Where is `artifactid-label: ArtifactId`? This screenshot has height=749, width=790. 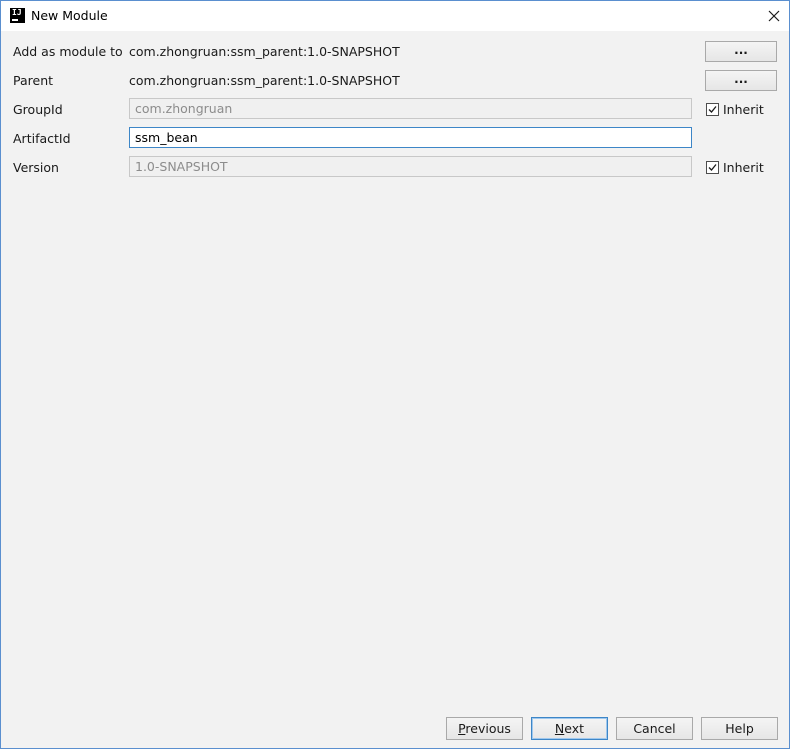 artifactid-label: ArtifactId is located at coordinates (42, 138).